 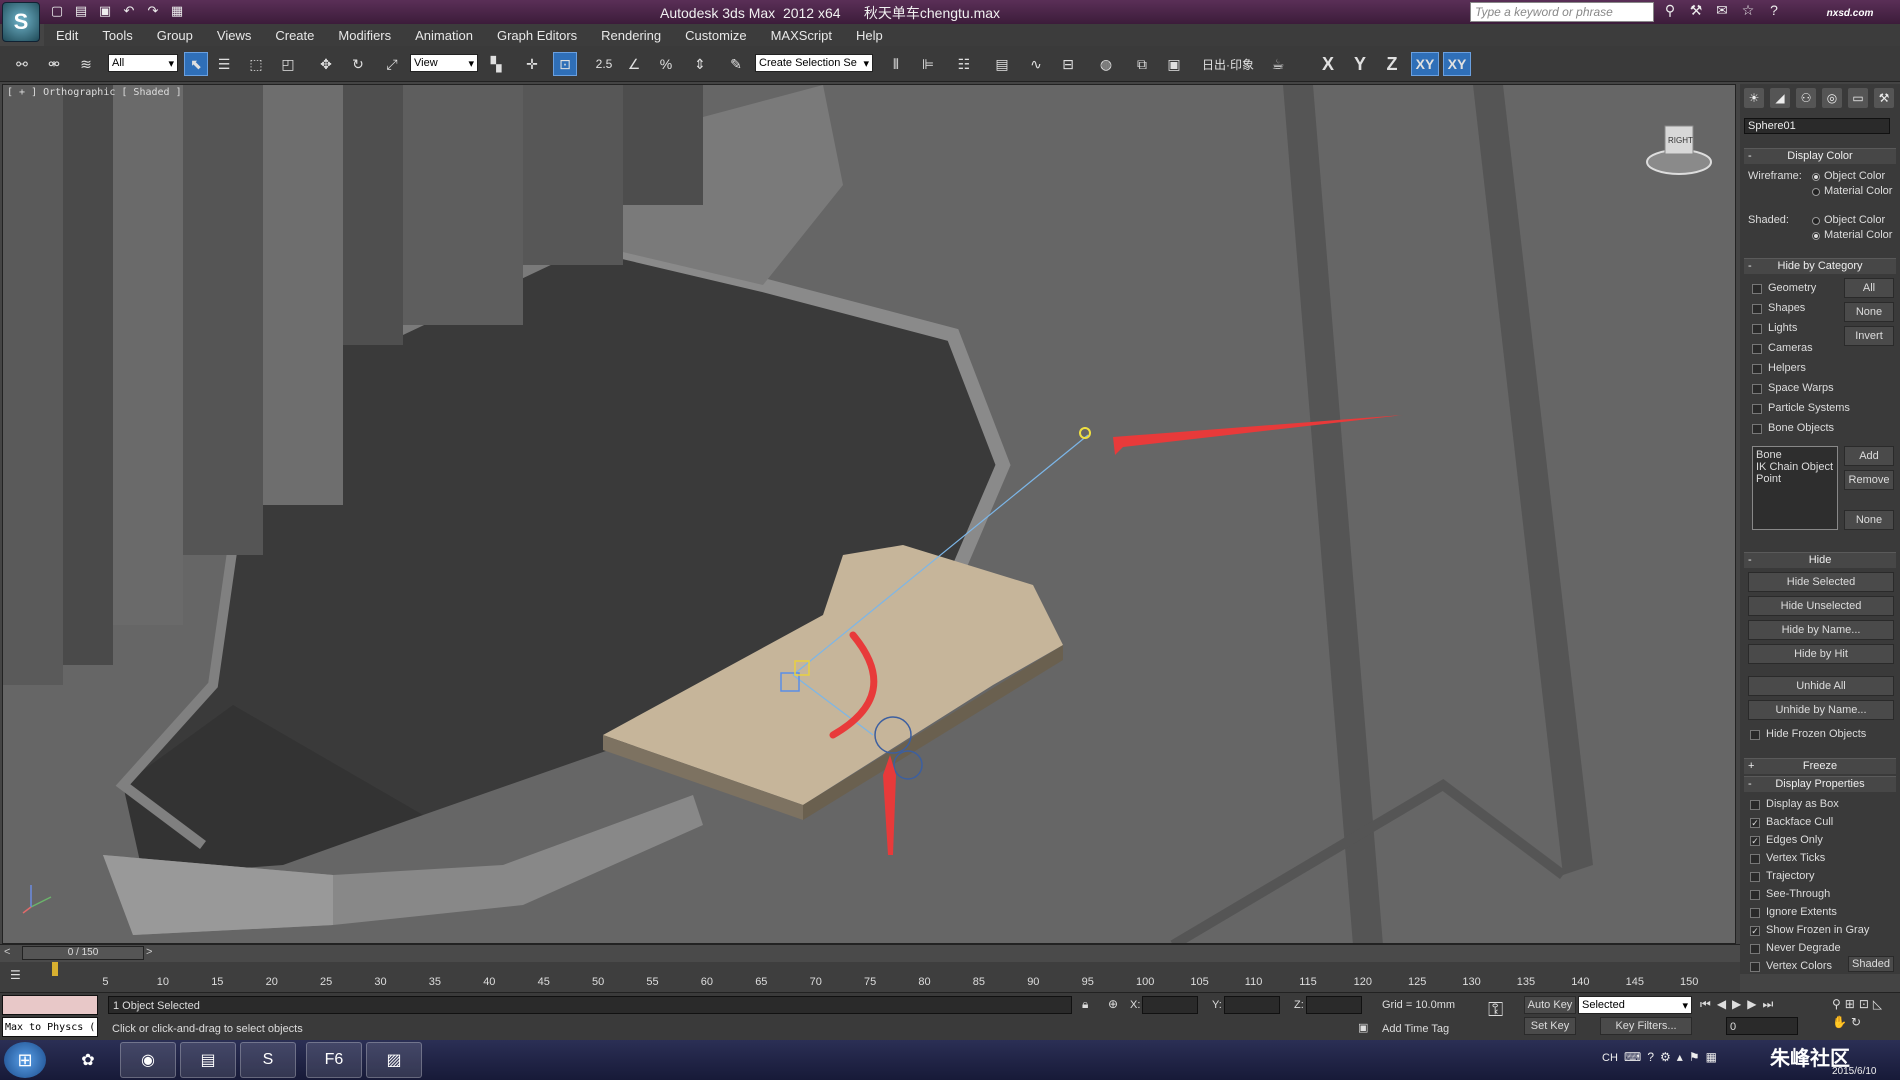 I want to click on display-tab-icon: ▭, so click(x=1858, y=98).